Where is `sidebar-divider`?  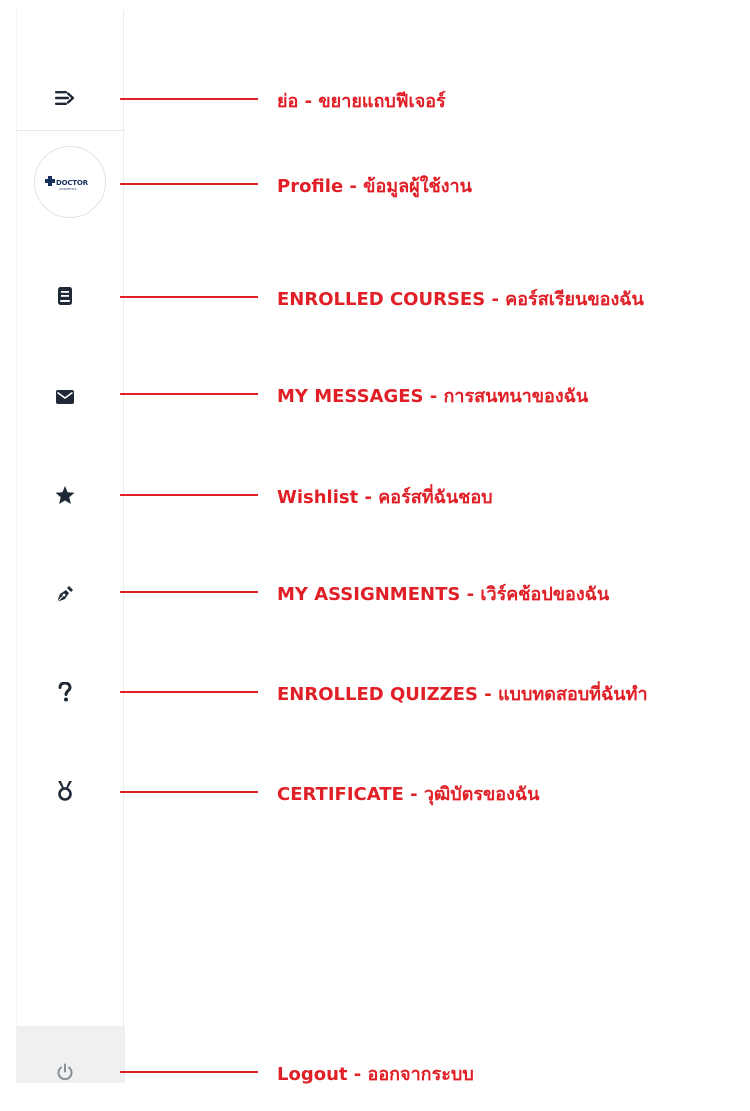 sidebar-divider is located at coordinates (71, 130).